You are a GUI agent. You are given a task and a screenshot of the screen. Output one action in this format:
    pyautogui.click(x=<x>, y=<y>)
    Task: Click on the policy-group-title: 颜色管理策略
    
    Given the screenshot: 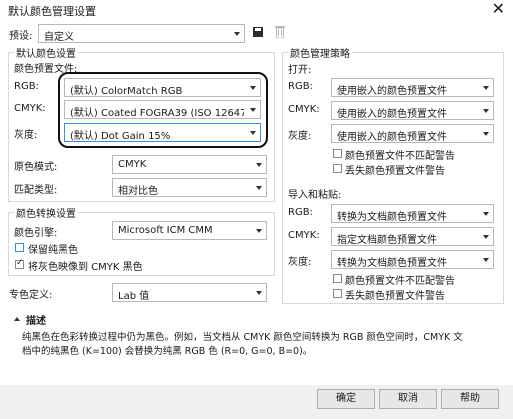 What is the action you would take?
    pyautogui.click(x=320, y=52)
    